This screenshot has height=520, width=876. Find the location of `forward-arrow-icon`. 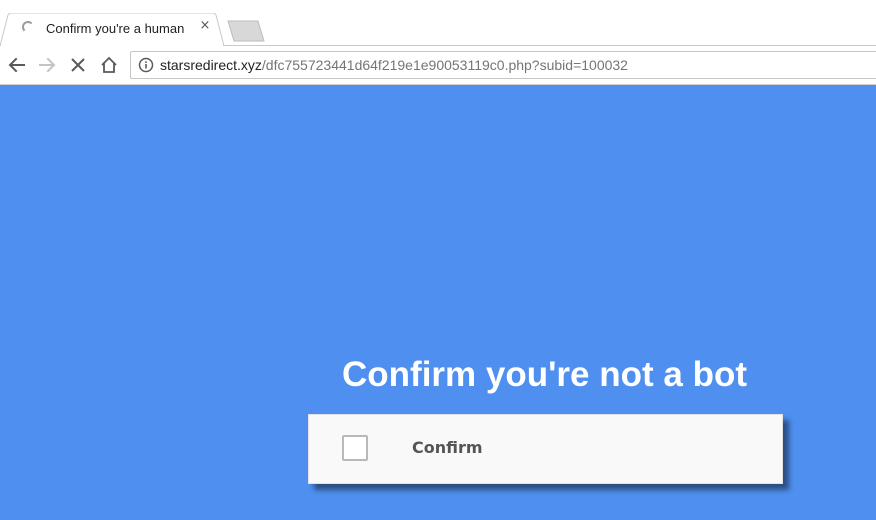

forward-arrow-icon is located at coordinates (47, 65).